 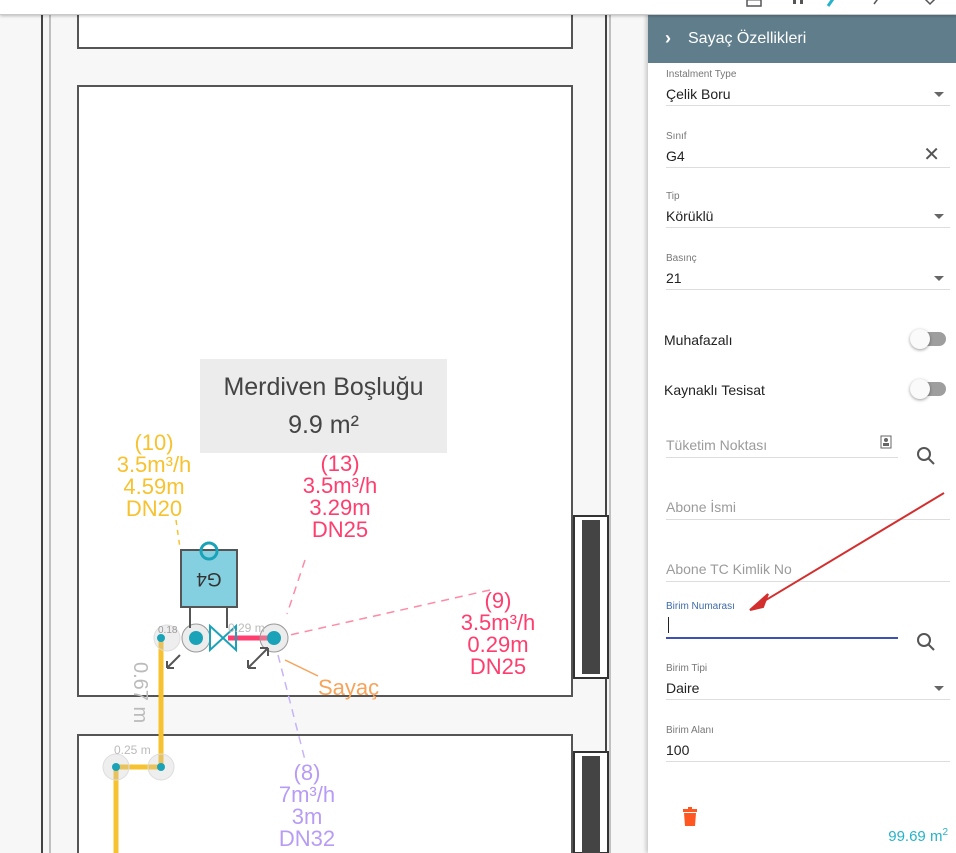 What do you see at coordinates (808, 681) in the screenshot?
I see `birim-tipi-select: Birim Tipi Daire` at bounding box center [808, 681].